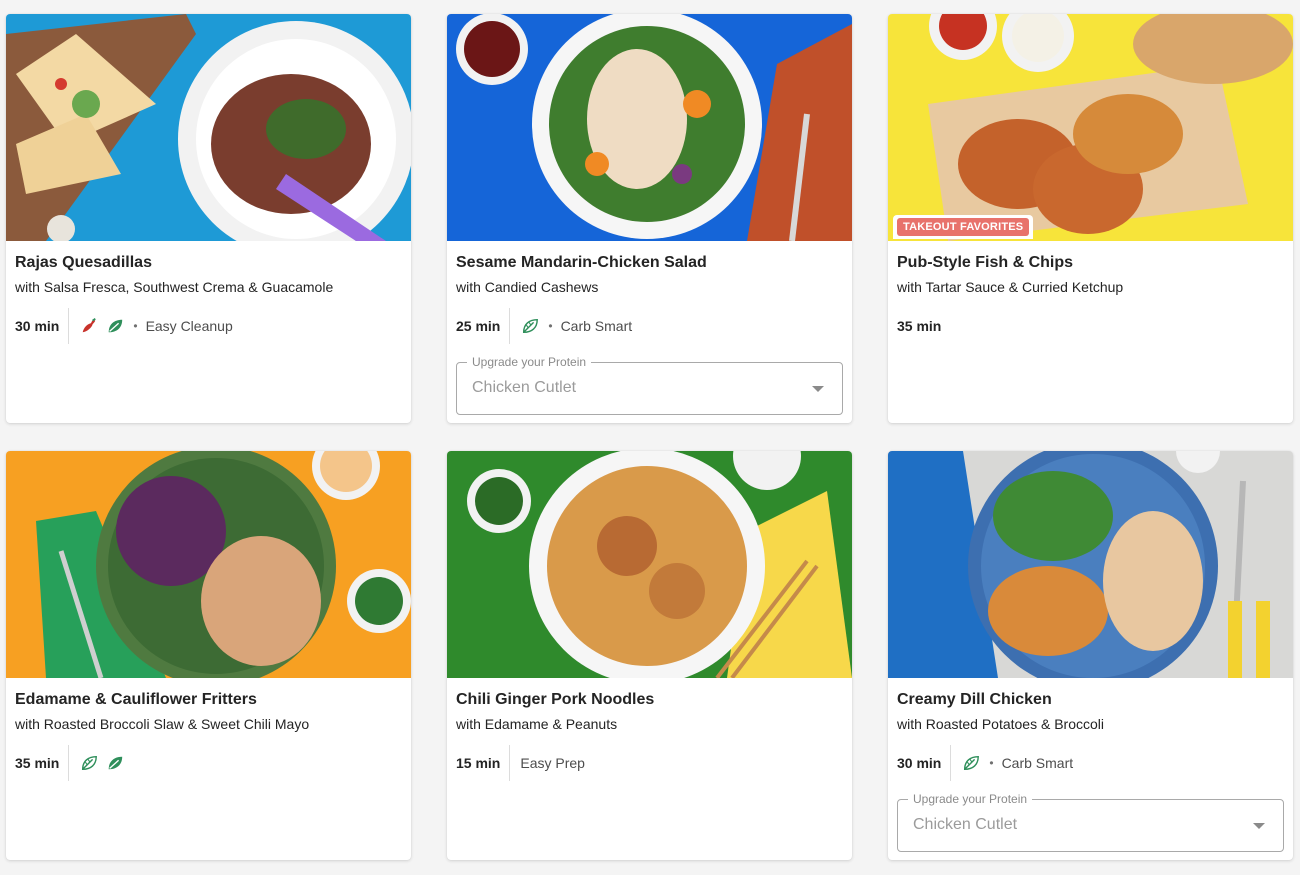  I want to click on recipe-title: Edamame & Cauliflower Fritters, so click(136, 700).